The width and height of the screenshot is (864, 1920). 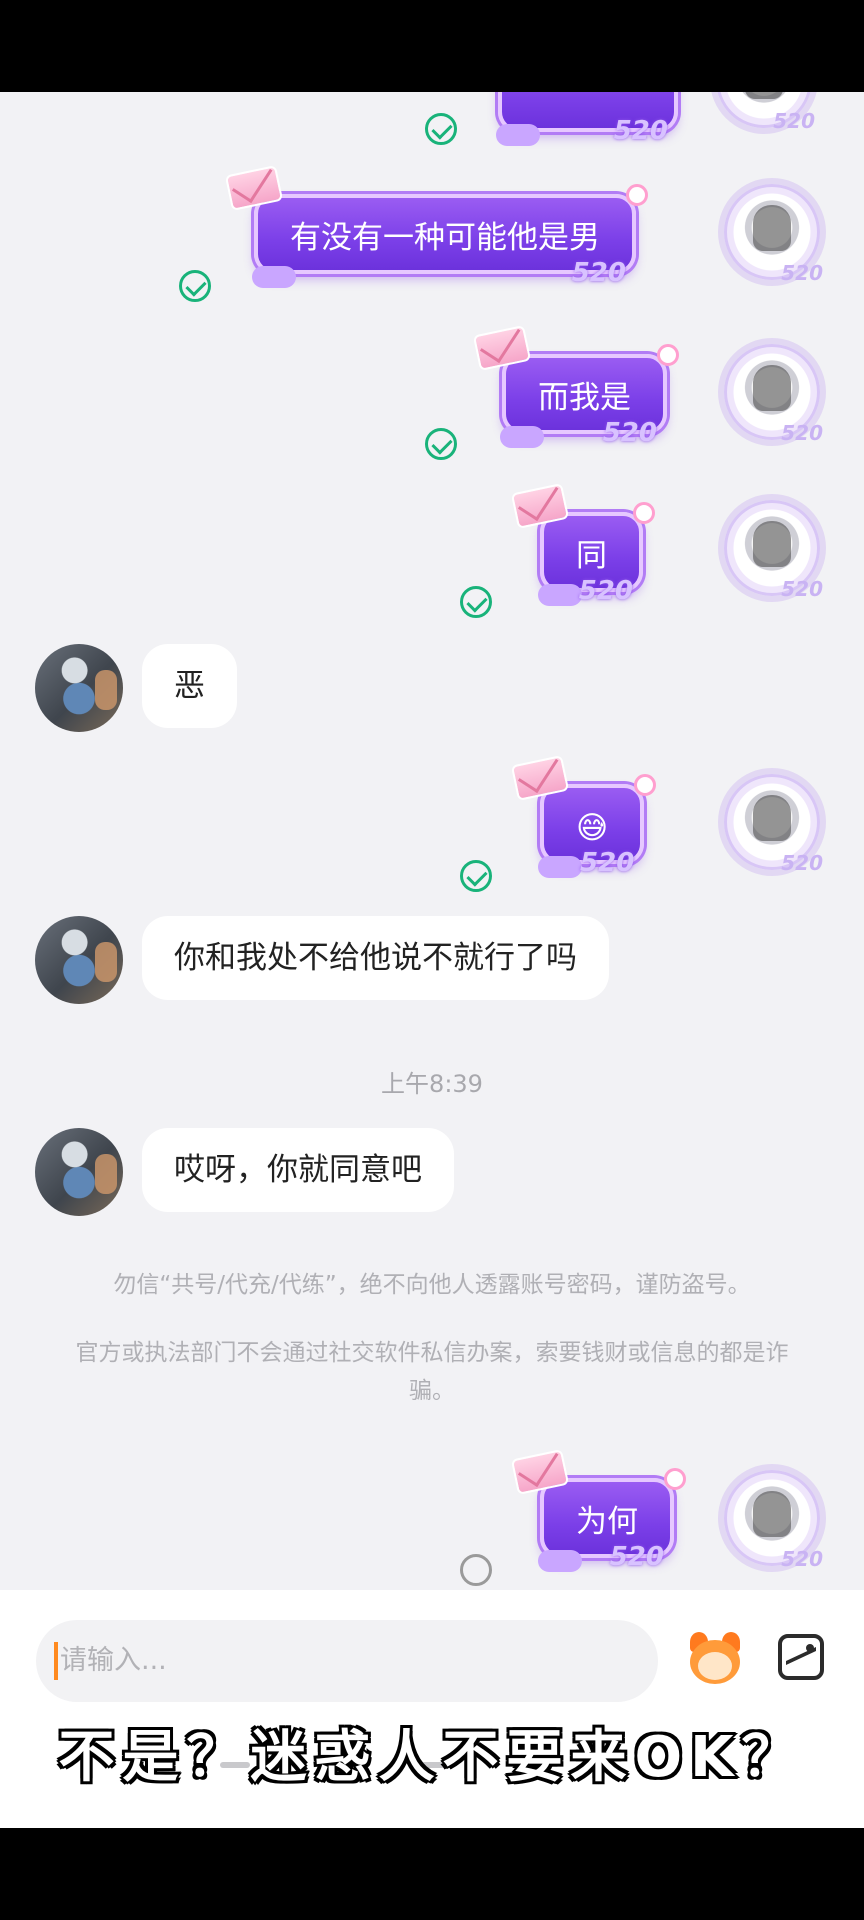 I want to click on message-bubble-out: 😅 520, so click(x=583, y=816).